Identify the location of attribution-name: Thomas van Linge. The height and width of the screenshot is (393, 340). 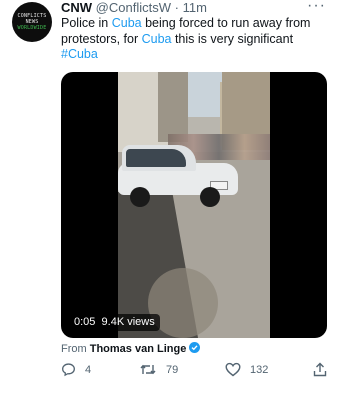
(138, 349).